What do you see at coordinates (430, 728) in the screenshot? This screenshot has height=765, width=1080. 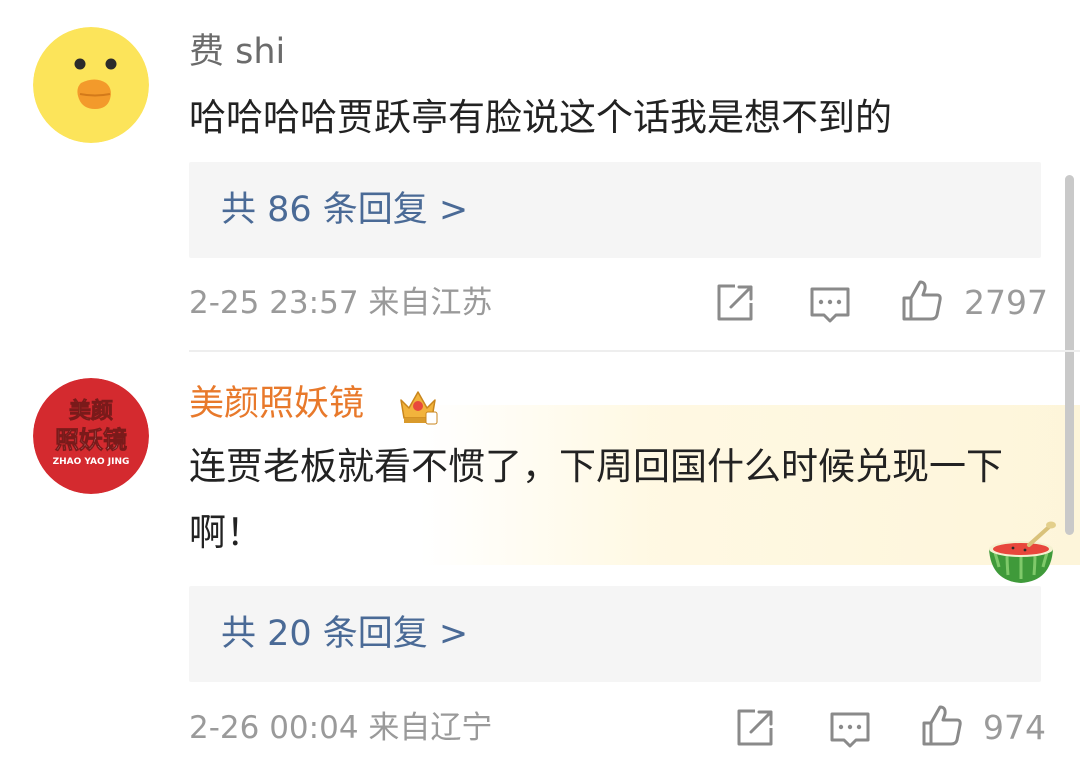 I see `comment-location: 来自辽宁` at bounding box center [430, 728].